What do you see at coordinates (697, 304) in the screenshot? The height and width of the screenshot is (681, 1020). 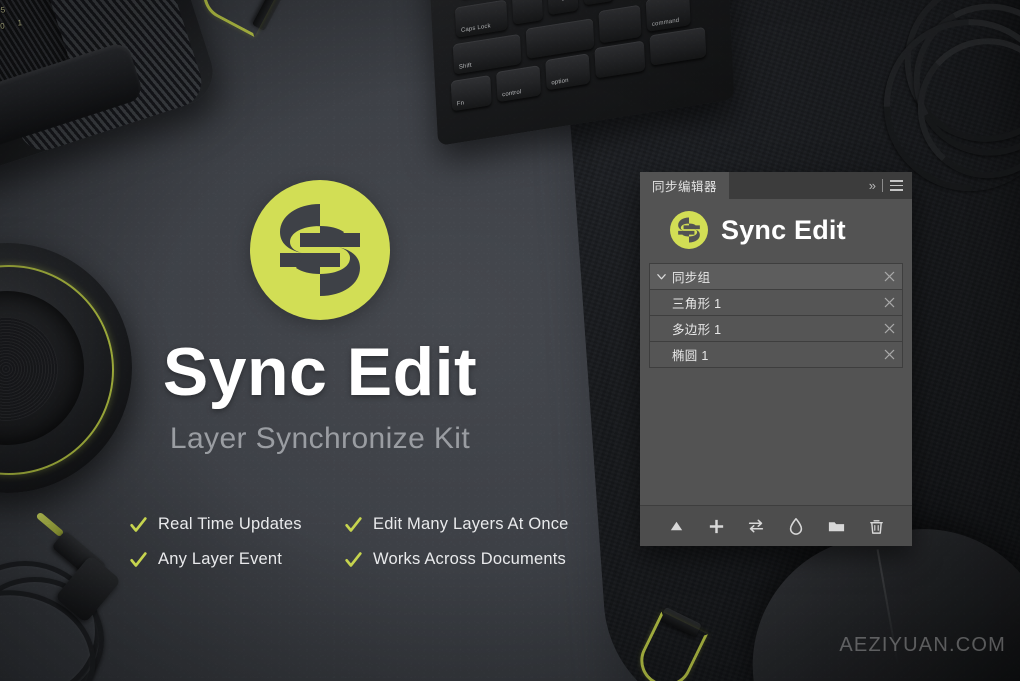 I see `layer-name: 三角形 1` at bounding box center [697, 304].